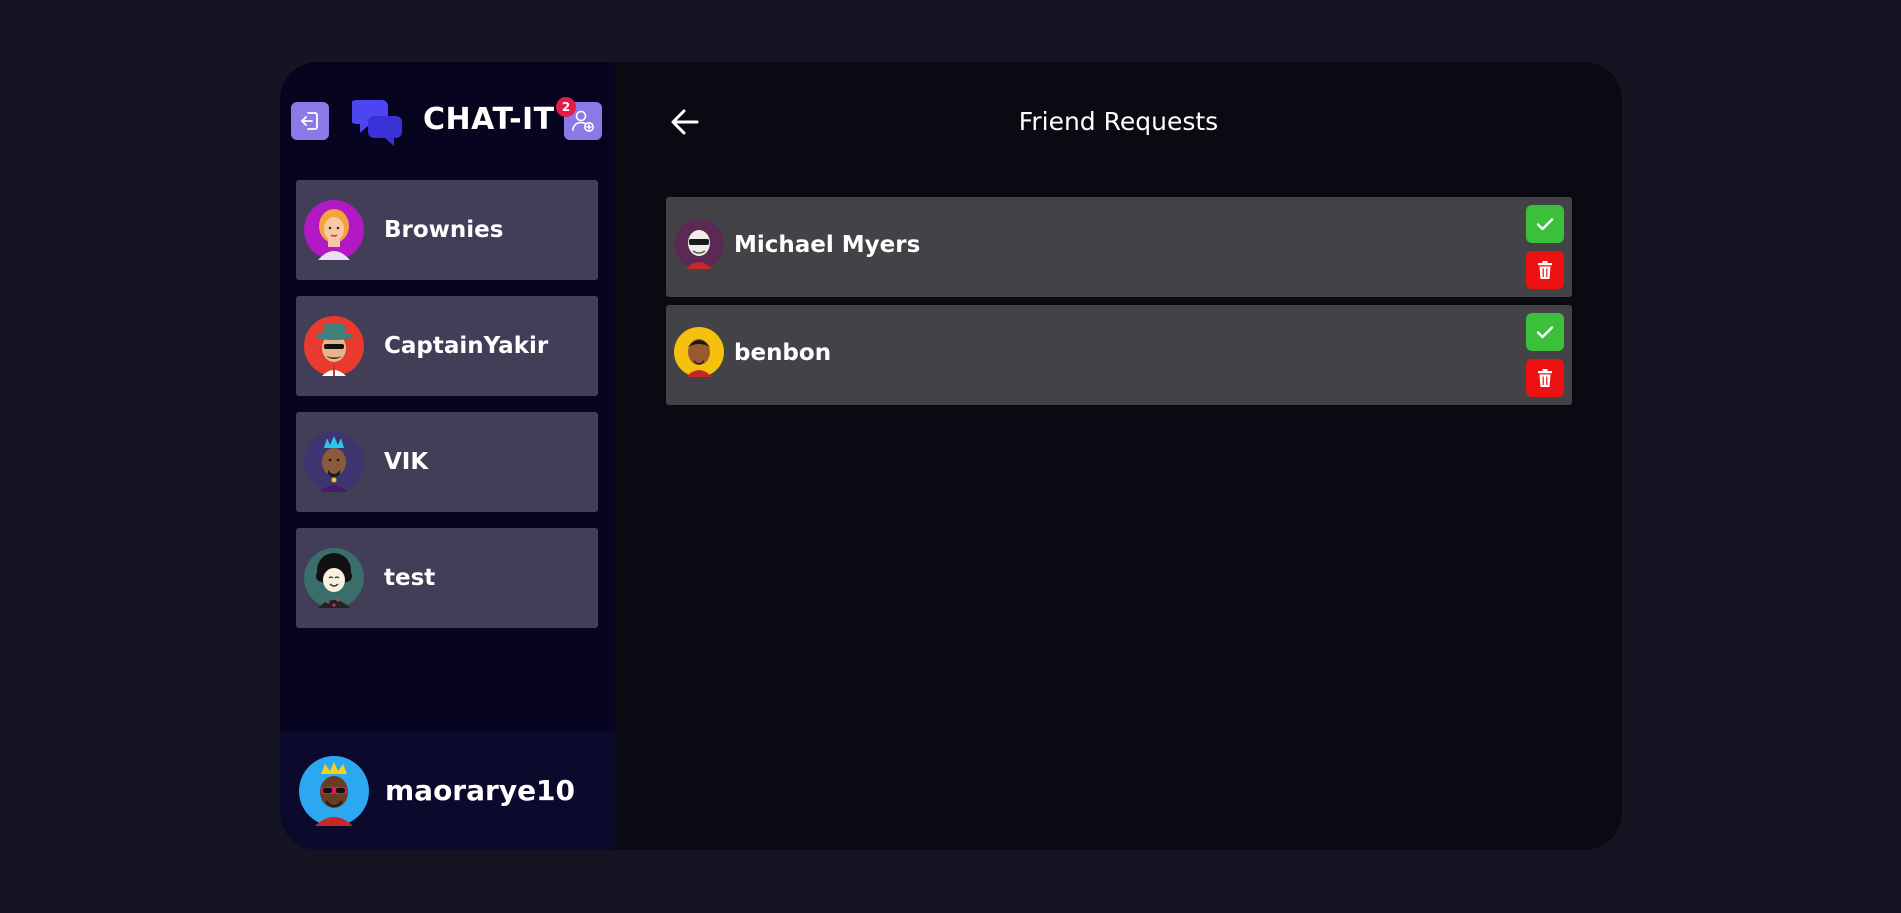 The width and height of the screenshot is (1901, 913). What do you see at coordinates (566, 107) in the screenshot?
I see `notification-badge: 2` at bounding box center [566, 107].